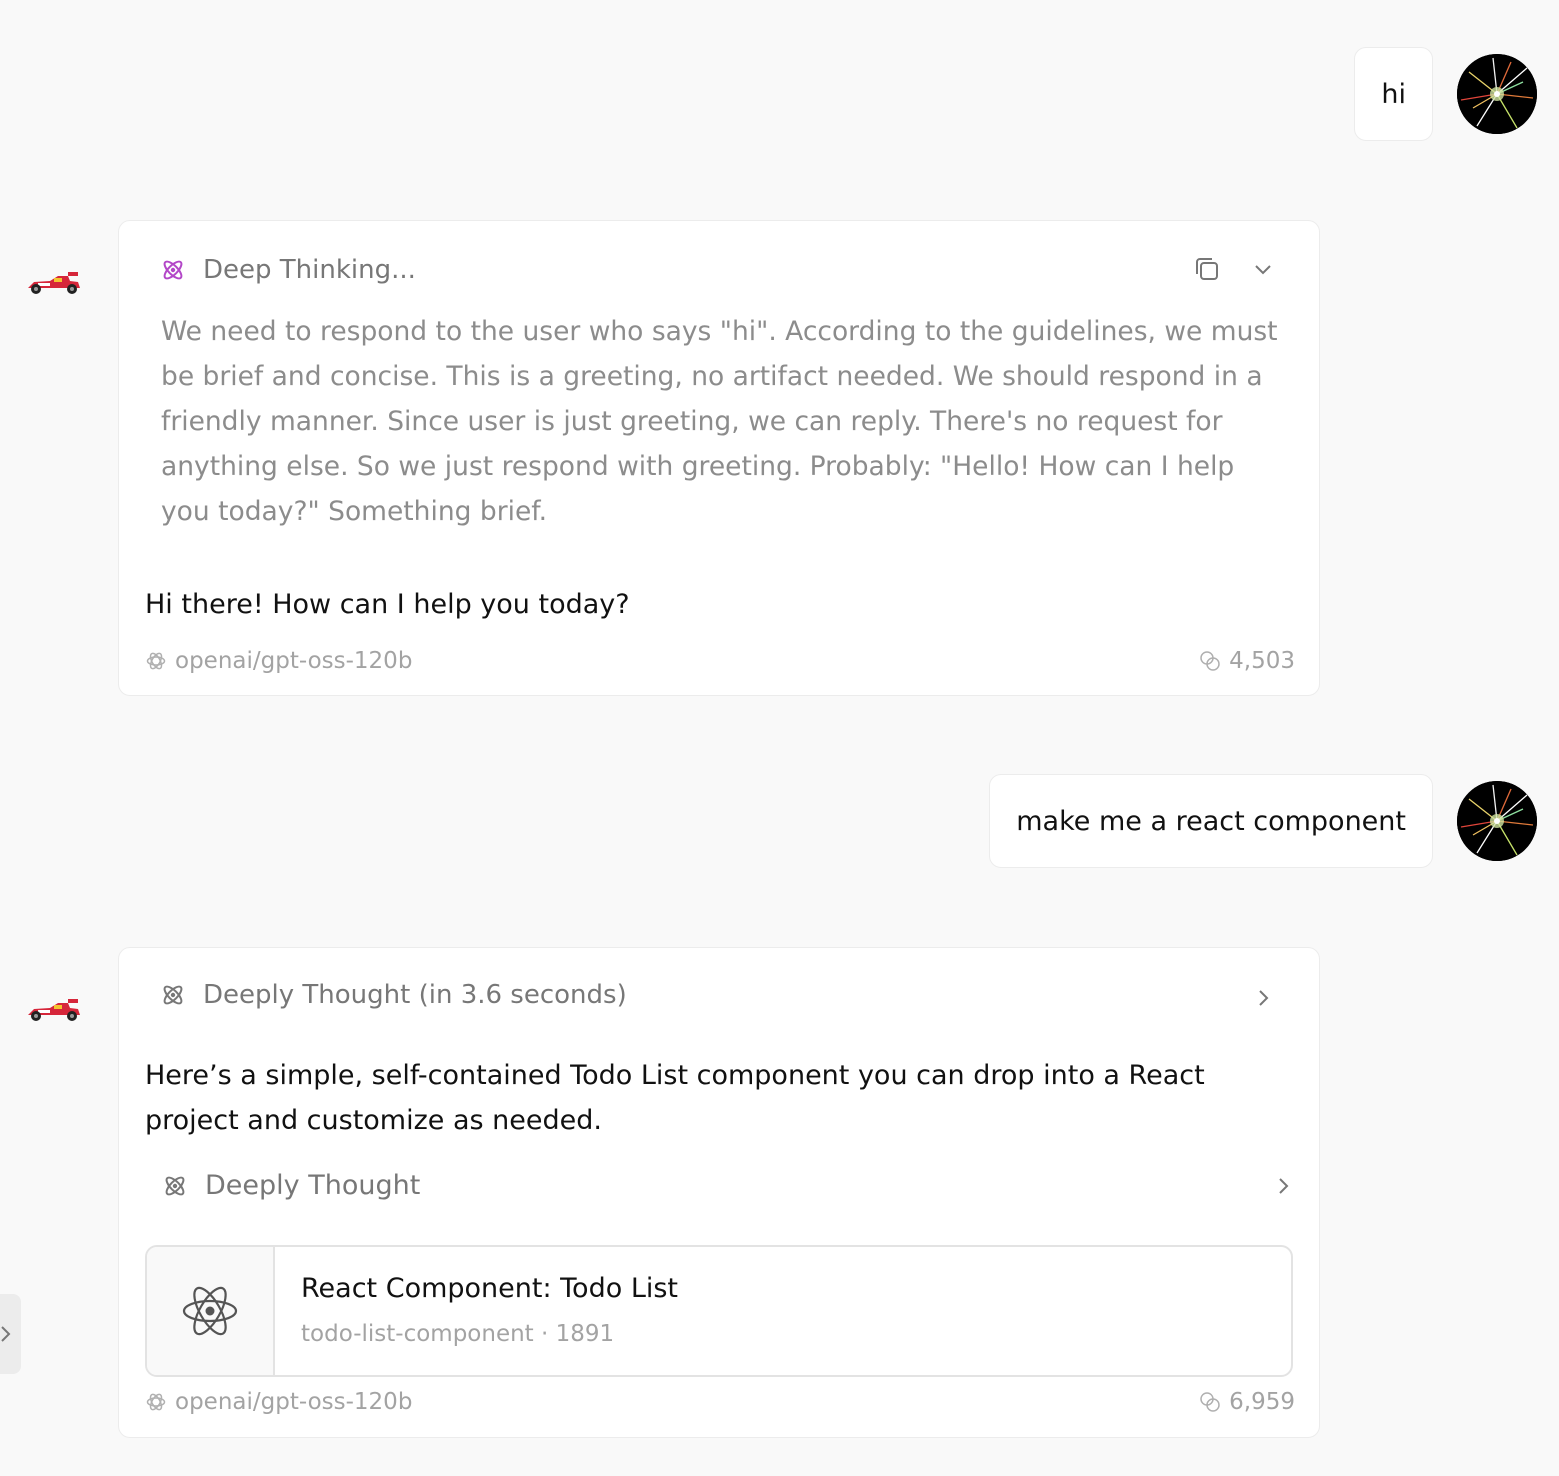 This screenshot has width=1559, height=1476. I want to click on message-meta: openai/gpt-oss-120b 4,503, so click(720, 661).